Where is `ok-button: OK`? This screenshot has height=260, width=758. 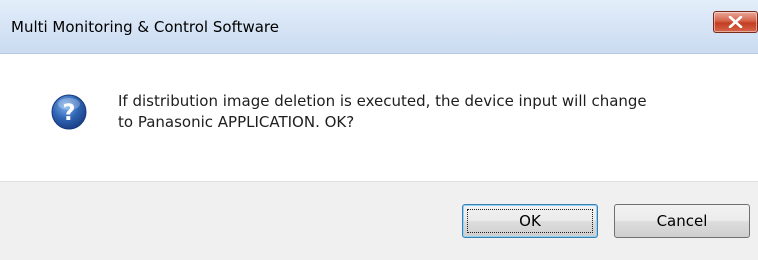 ok-button: OK is located at coordinates (530, 221).